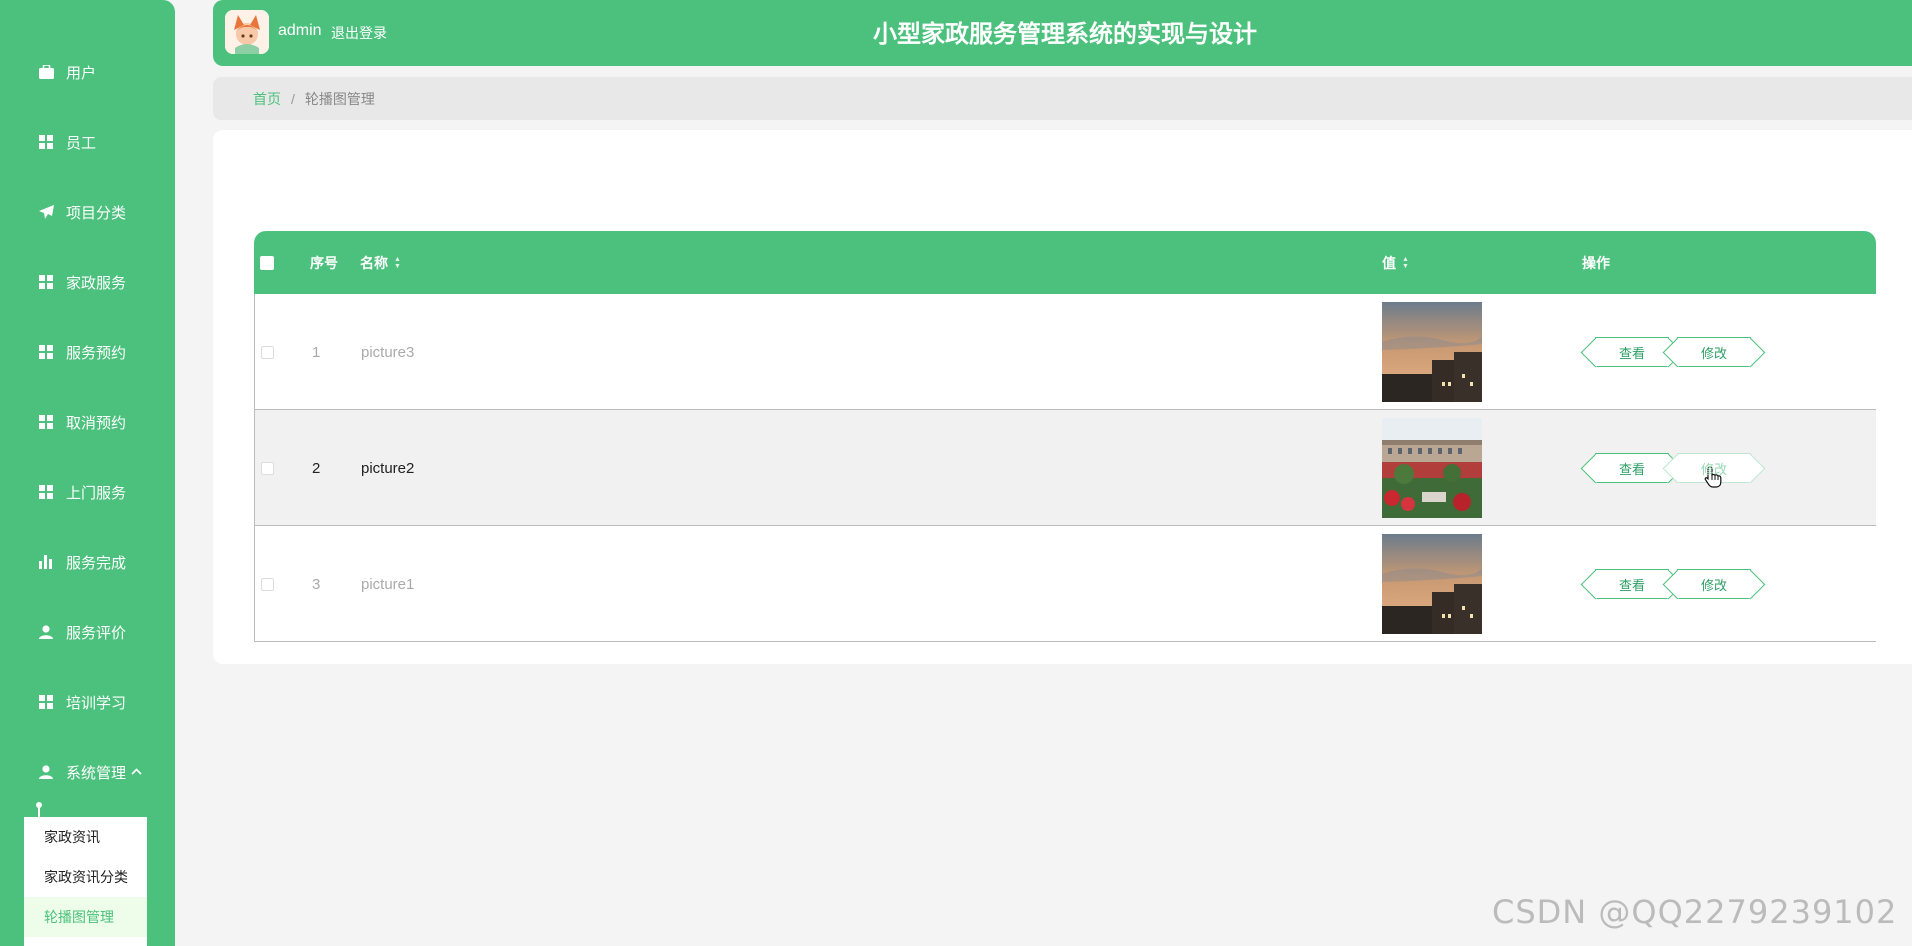 The width and height of the screenshot is (1912, 946). I want to click on sidebar-item-label: 服务预约, so click(96, 353).